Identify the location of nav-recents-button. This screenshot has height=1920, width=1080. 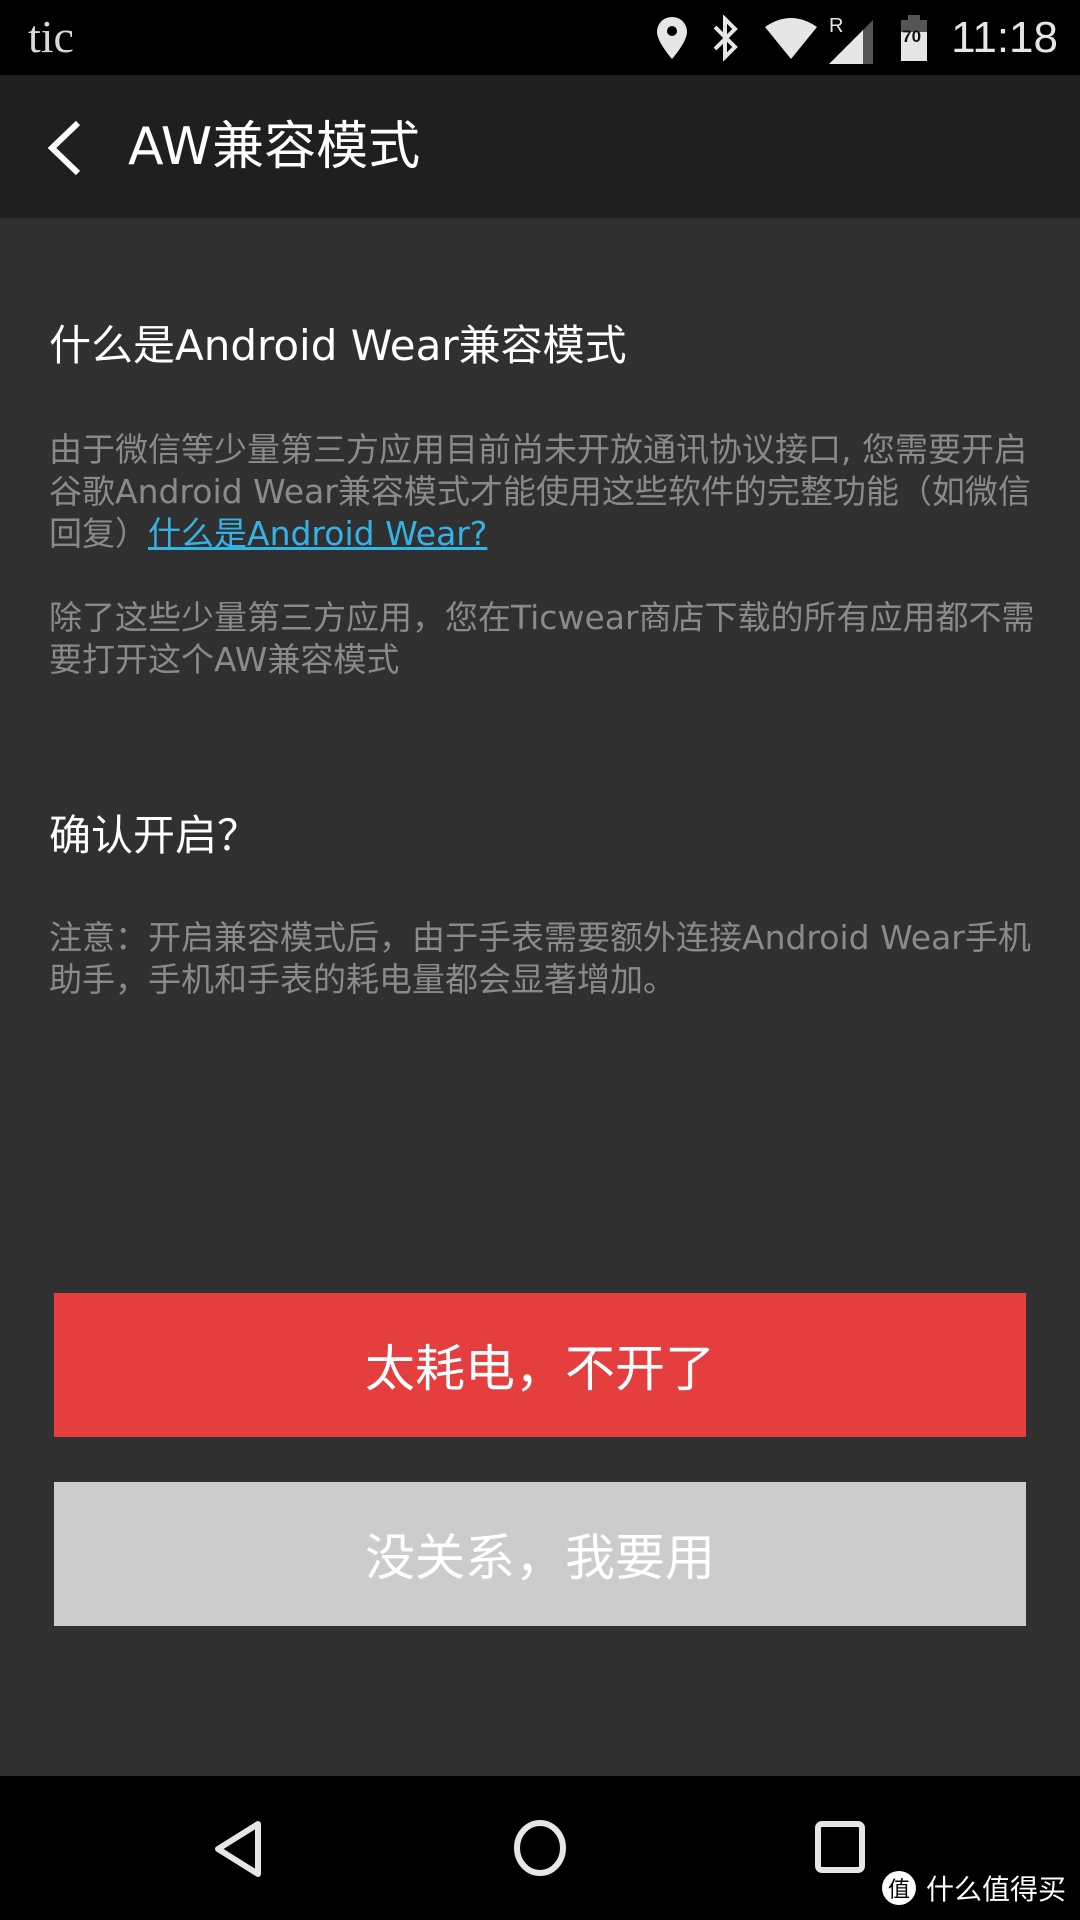
(840, 1848).